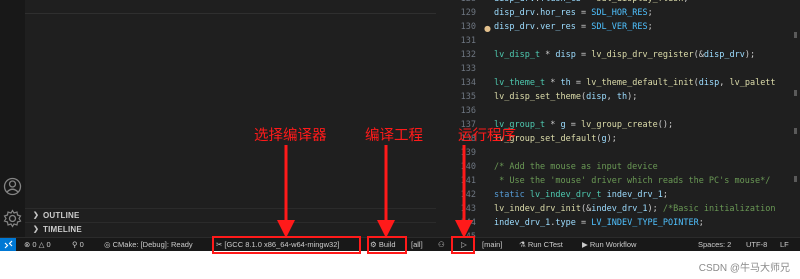  I want to click on annotation-arrows, so click(375, 191).